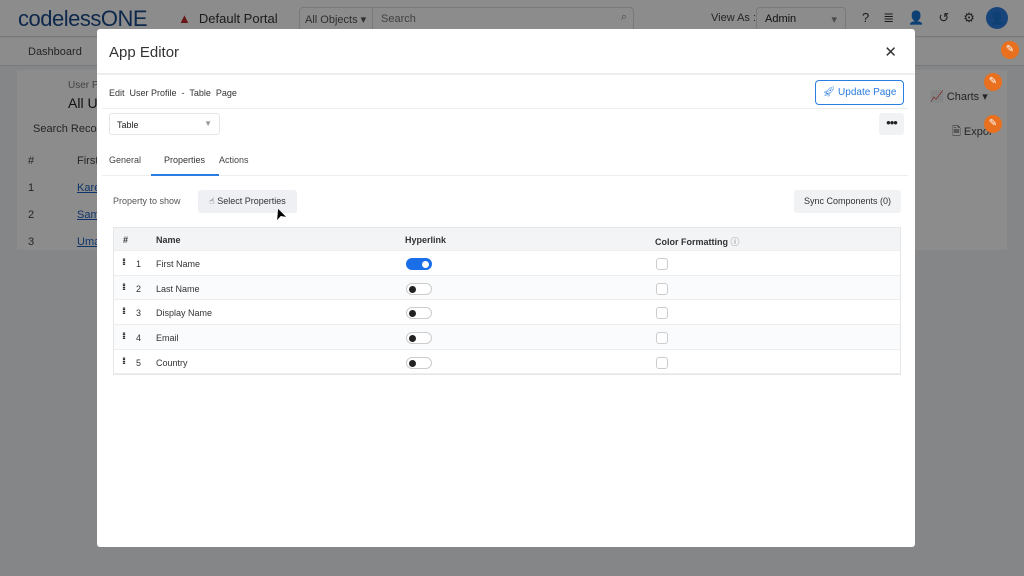 The width and height of the screenshot is (1024, 576). Describe the element at coordinates (208, 123) in the screenshot. I see `chevron-down-icon: ▼` at that location.